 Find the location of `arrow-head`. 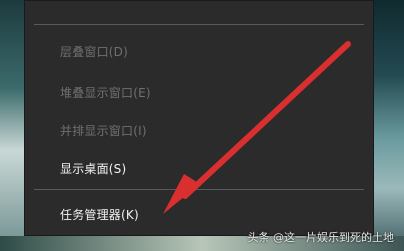

arrow-head is located at coordinates (181, 194).